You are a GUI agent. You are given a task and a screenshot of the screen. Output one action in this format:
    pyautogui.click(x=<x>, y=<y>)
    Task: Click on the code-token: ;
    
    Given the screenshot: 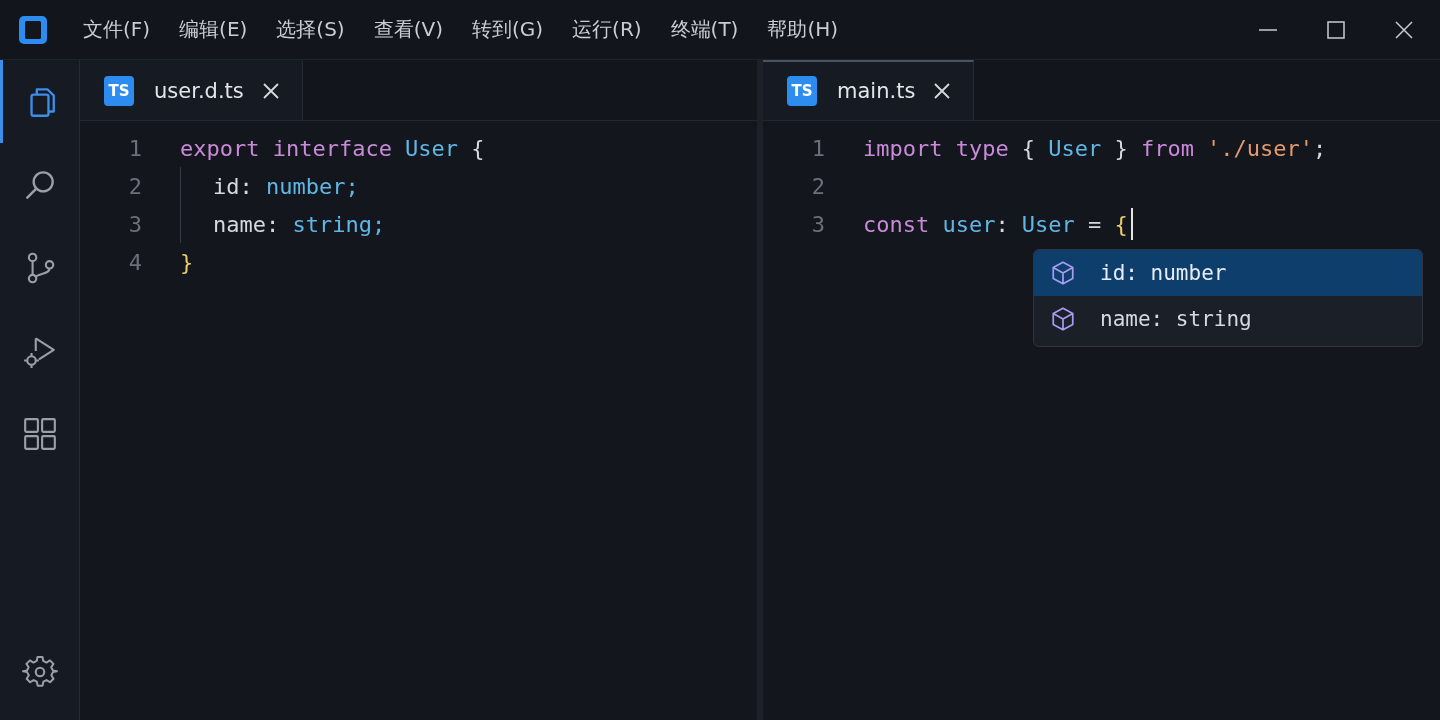 What is the action you would take?
    pyautogui.click(x=1320, y=148)
    